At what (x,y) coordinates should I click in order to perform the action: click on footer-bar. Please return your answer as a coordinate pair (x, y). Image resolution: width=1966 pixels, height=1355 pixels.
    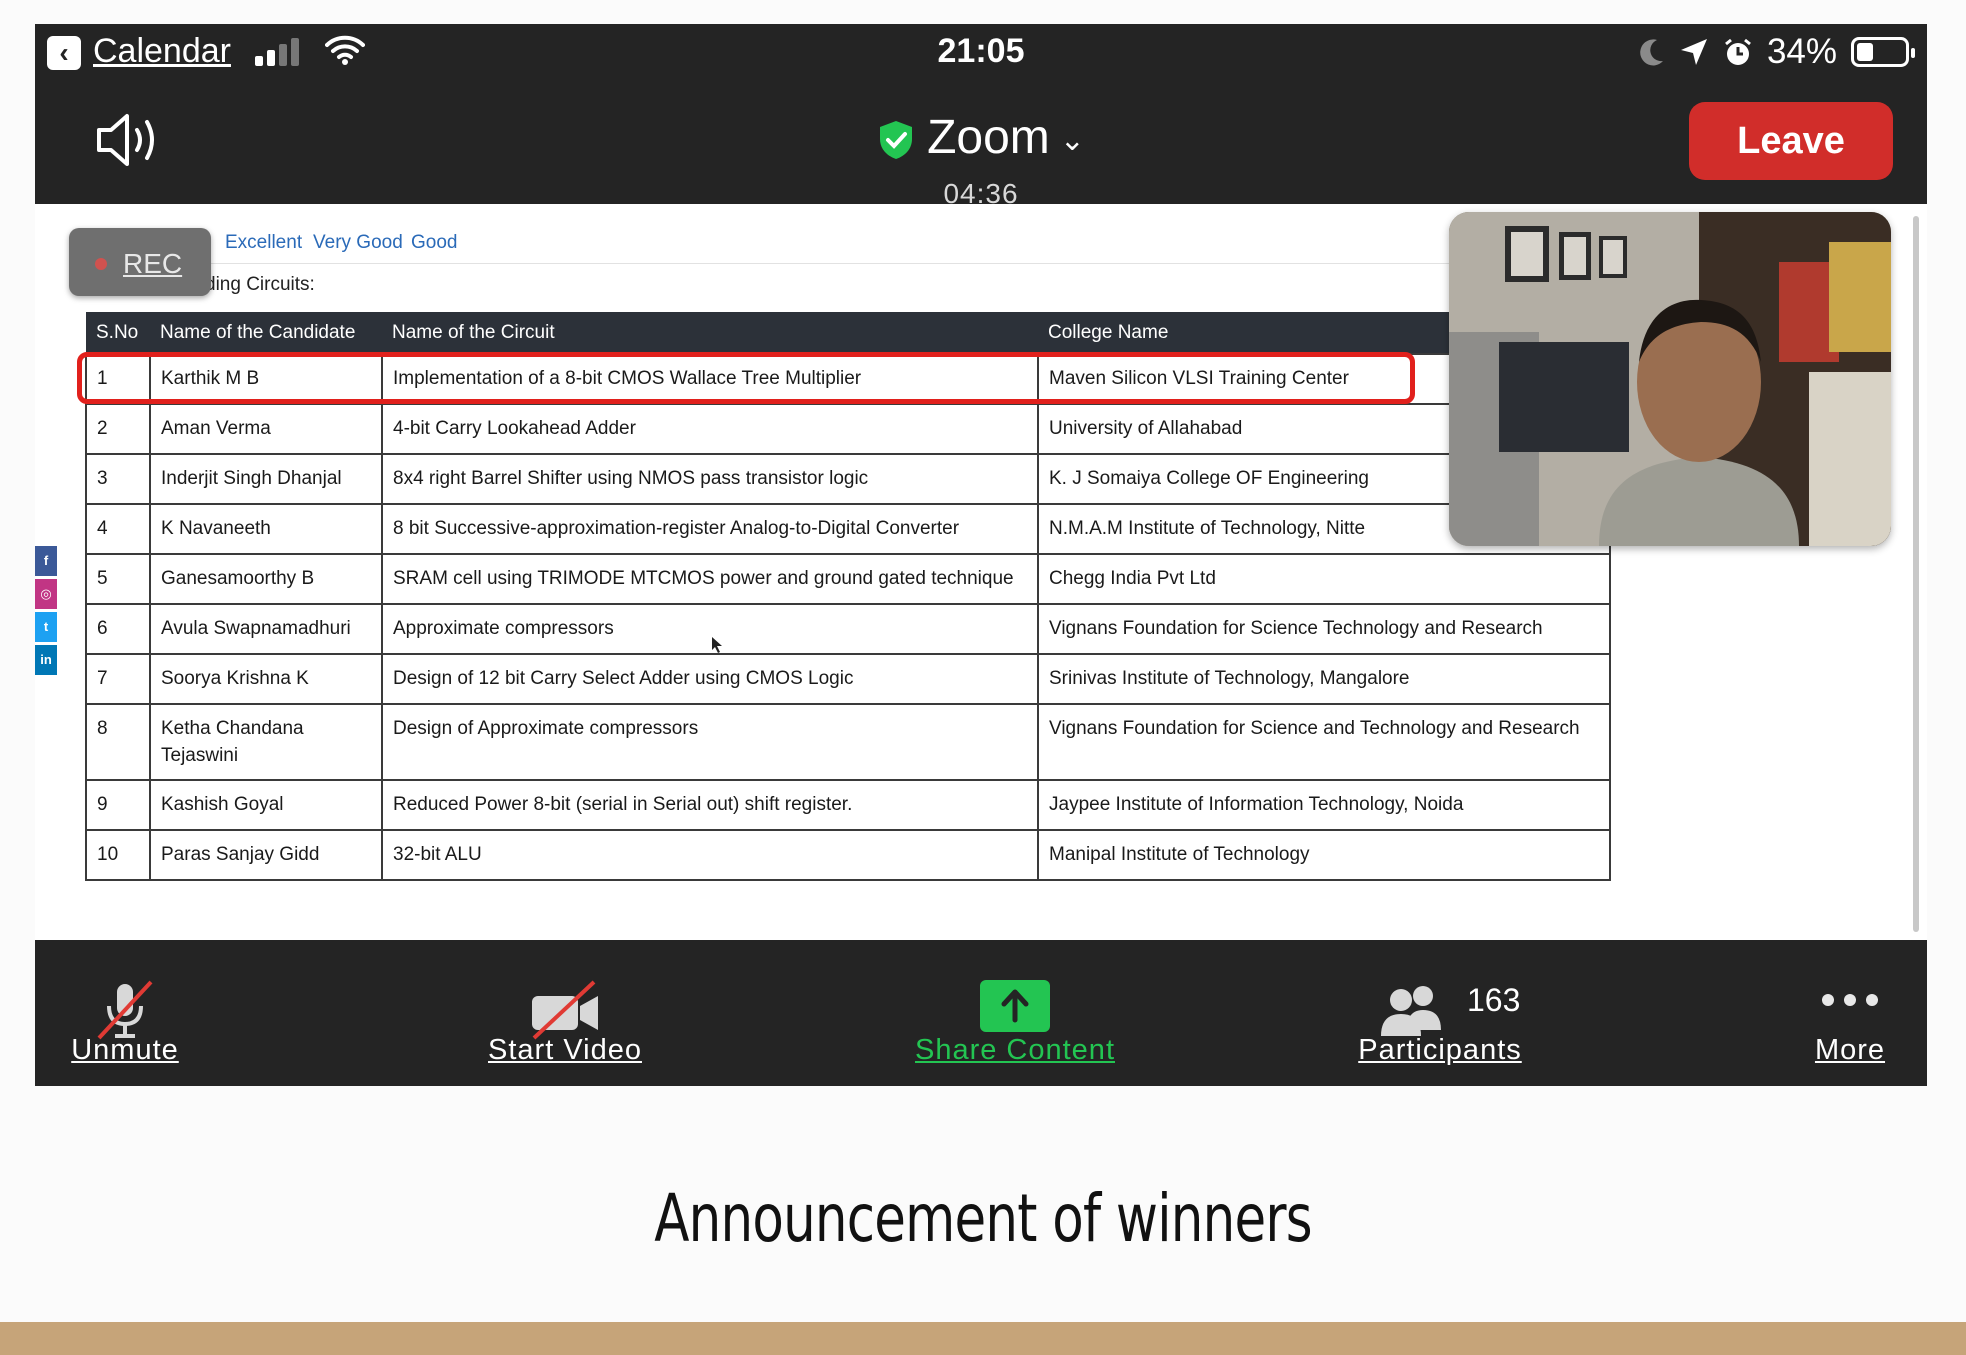
    Looking at the image, I should click on (983, 1338).